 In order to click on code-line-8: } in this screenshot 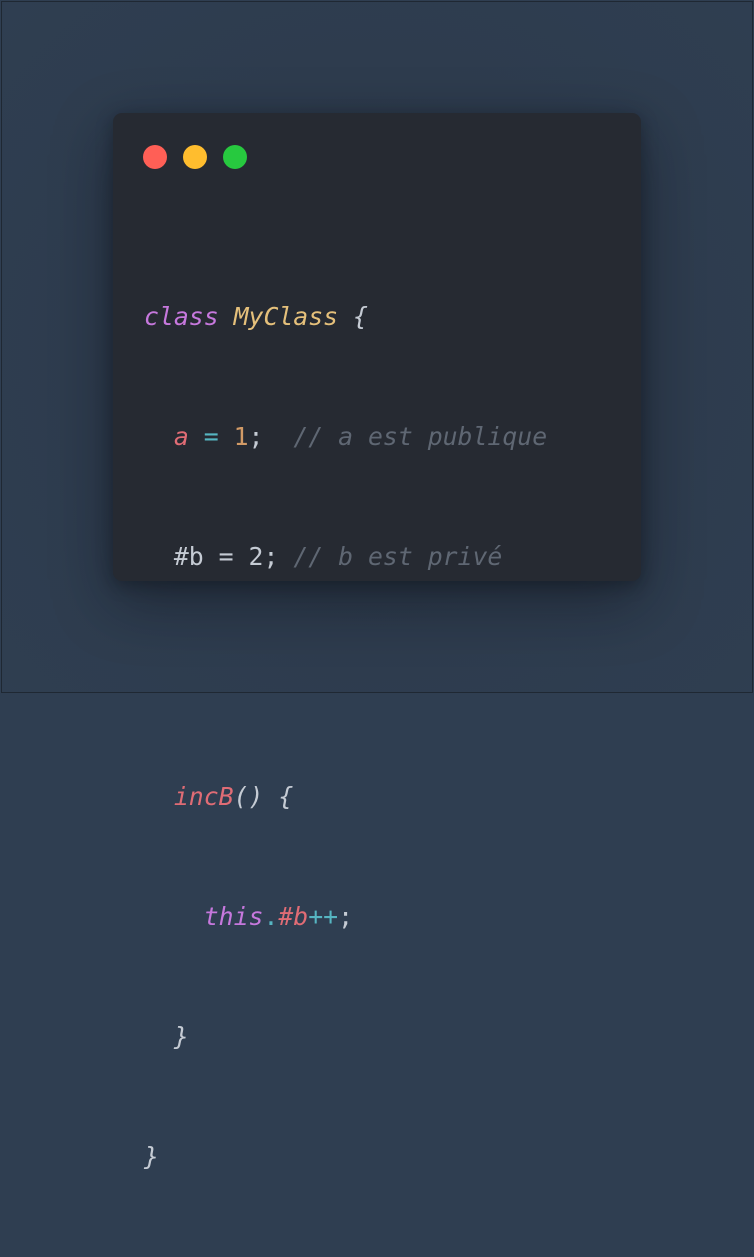, I will do `click(345, 1157)`.